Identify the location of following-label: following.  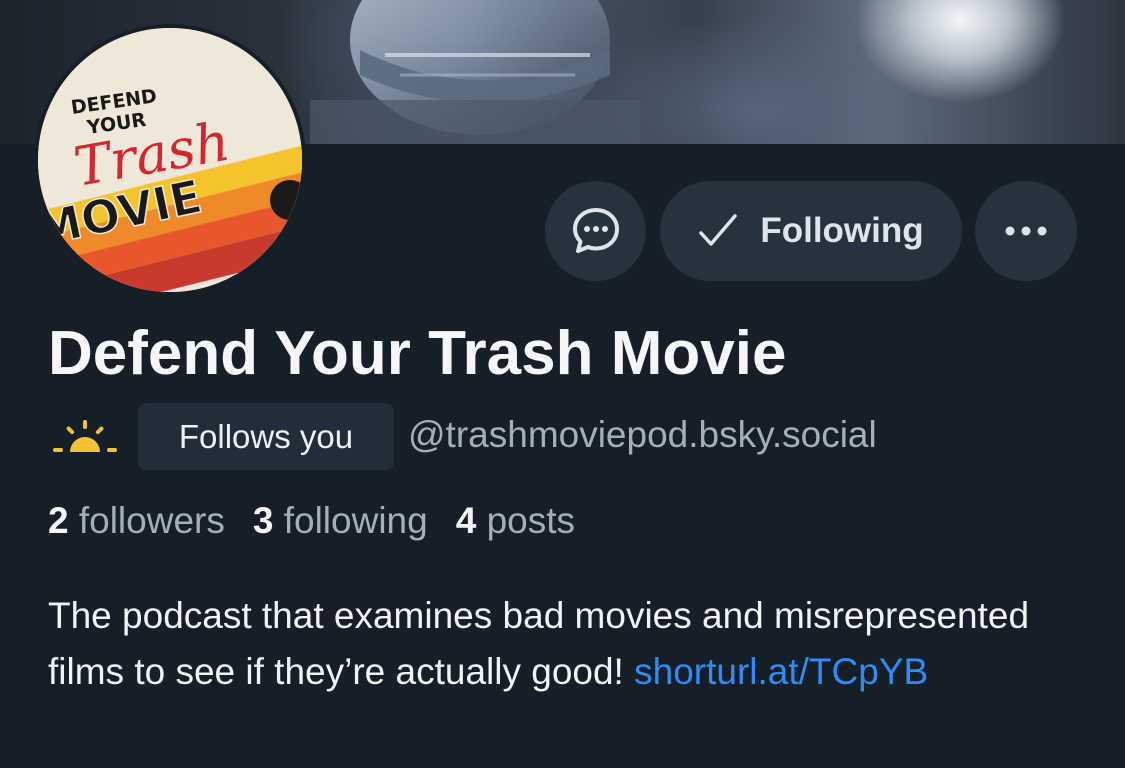
(355, 520).